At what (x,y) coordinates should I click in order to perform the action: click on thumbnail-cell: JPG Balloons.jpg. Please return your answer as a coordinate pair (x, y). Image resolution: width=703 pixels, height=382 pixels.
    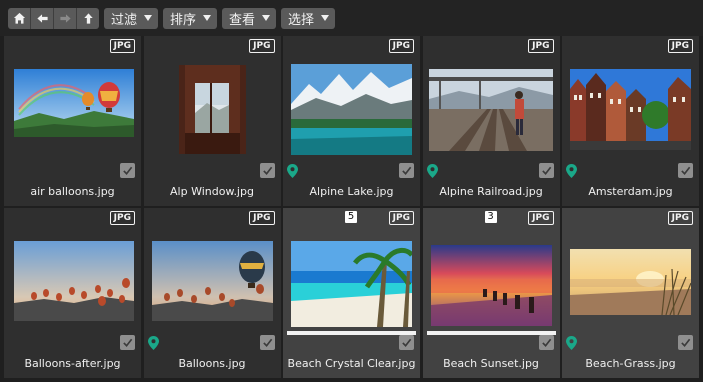
    Looking at the image, I should click on (212, 293).